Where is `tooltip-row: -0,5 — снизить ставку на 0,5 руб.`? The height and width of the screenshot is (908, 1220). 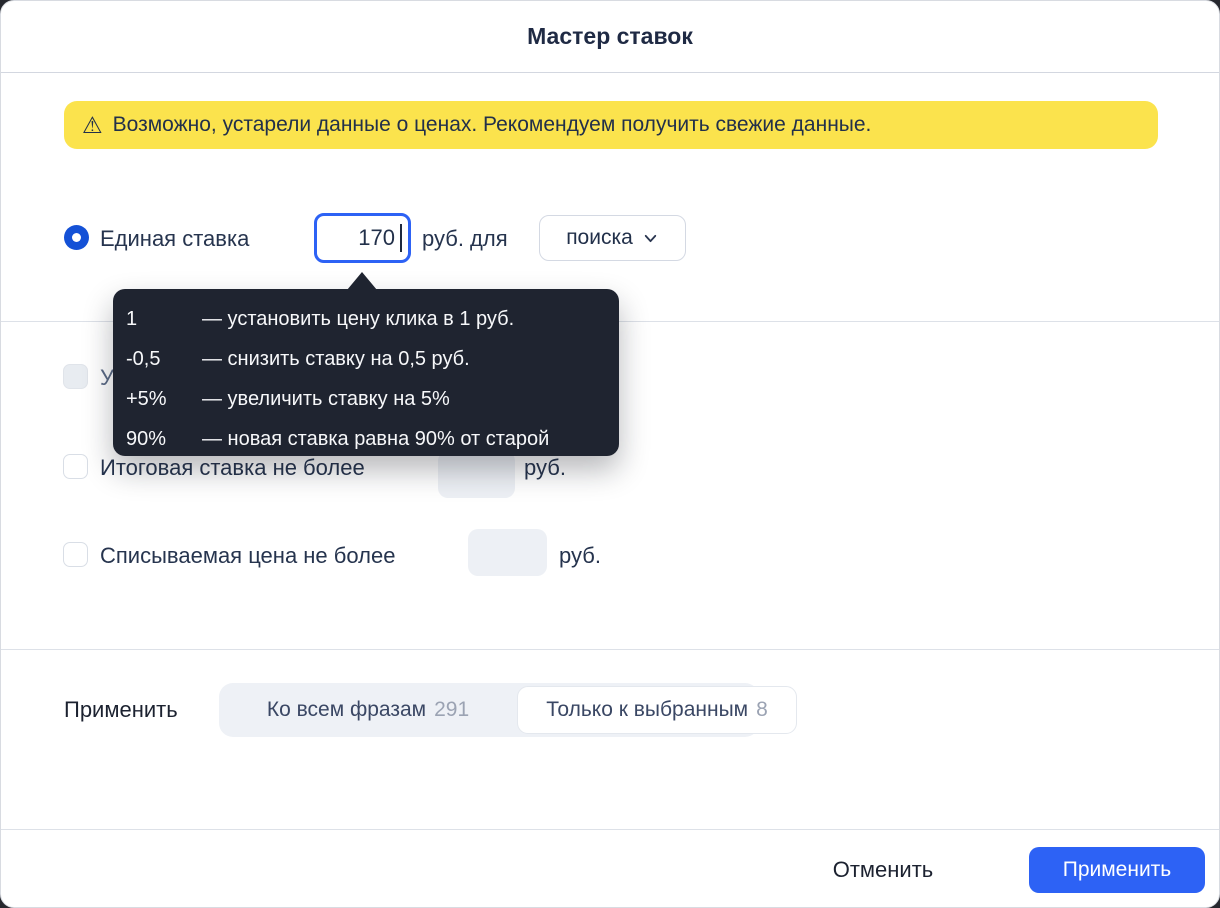 tooltip-row: -0,5 — снизить ставку на 0,5 руб. is located at coordinates (362, 359).